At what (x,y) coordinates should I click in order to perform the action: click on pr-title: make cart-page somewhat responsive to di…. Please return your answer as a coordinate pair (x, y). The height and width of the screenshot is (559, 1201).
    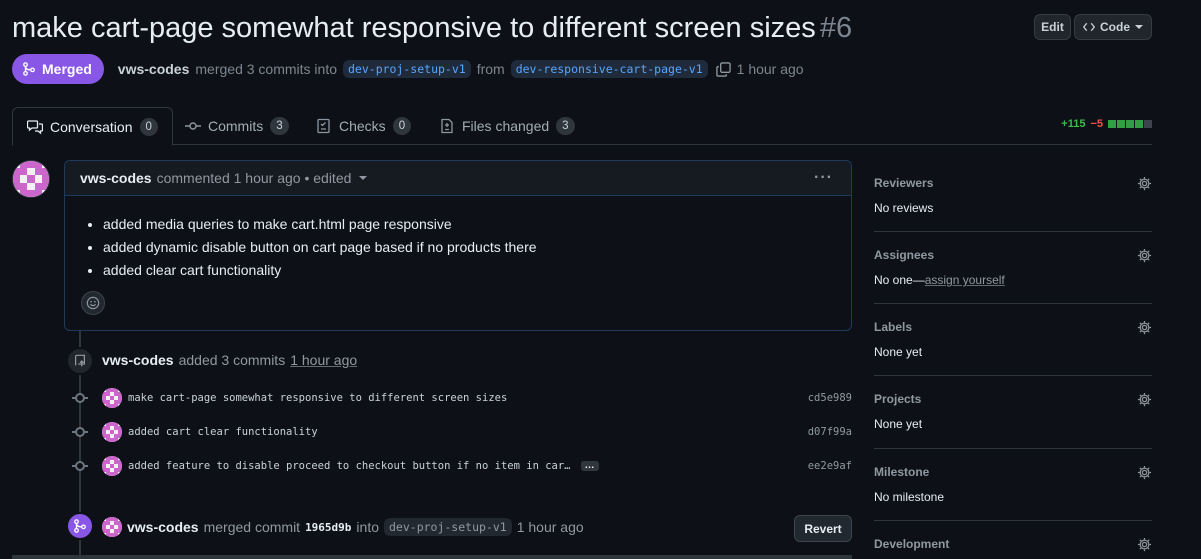
    Looking at the image, I should click on (432, 28).